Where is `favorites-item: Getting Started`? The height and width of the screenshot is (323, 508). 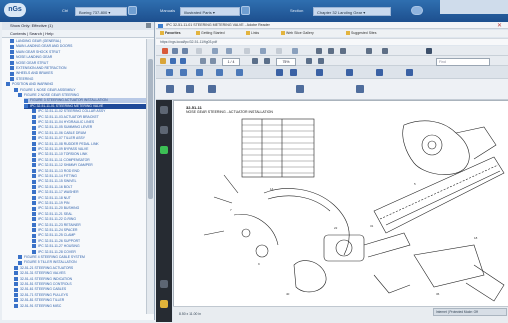 favorites-item: Getting Started is located at coordinates (210, 33).